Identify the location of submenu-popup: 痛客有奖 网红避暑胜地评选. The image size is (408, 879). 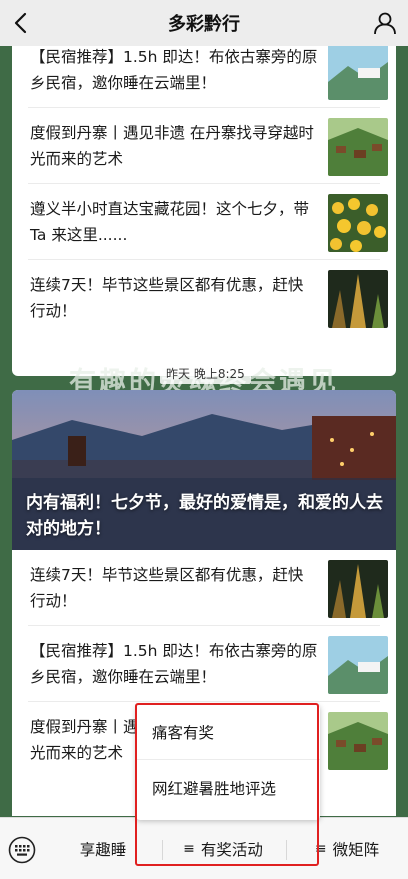
(228, 762).